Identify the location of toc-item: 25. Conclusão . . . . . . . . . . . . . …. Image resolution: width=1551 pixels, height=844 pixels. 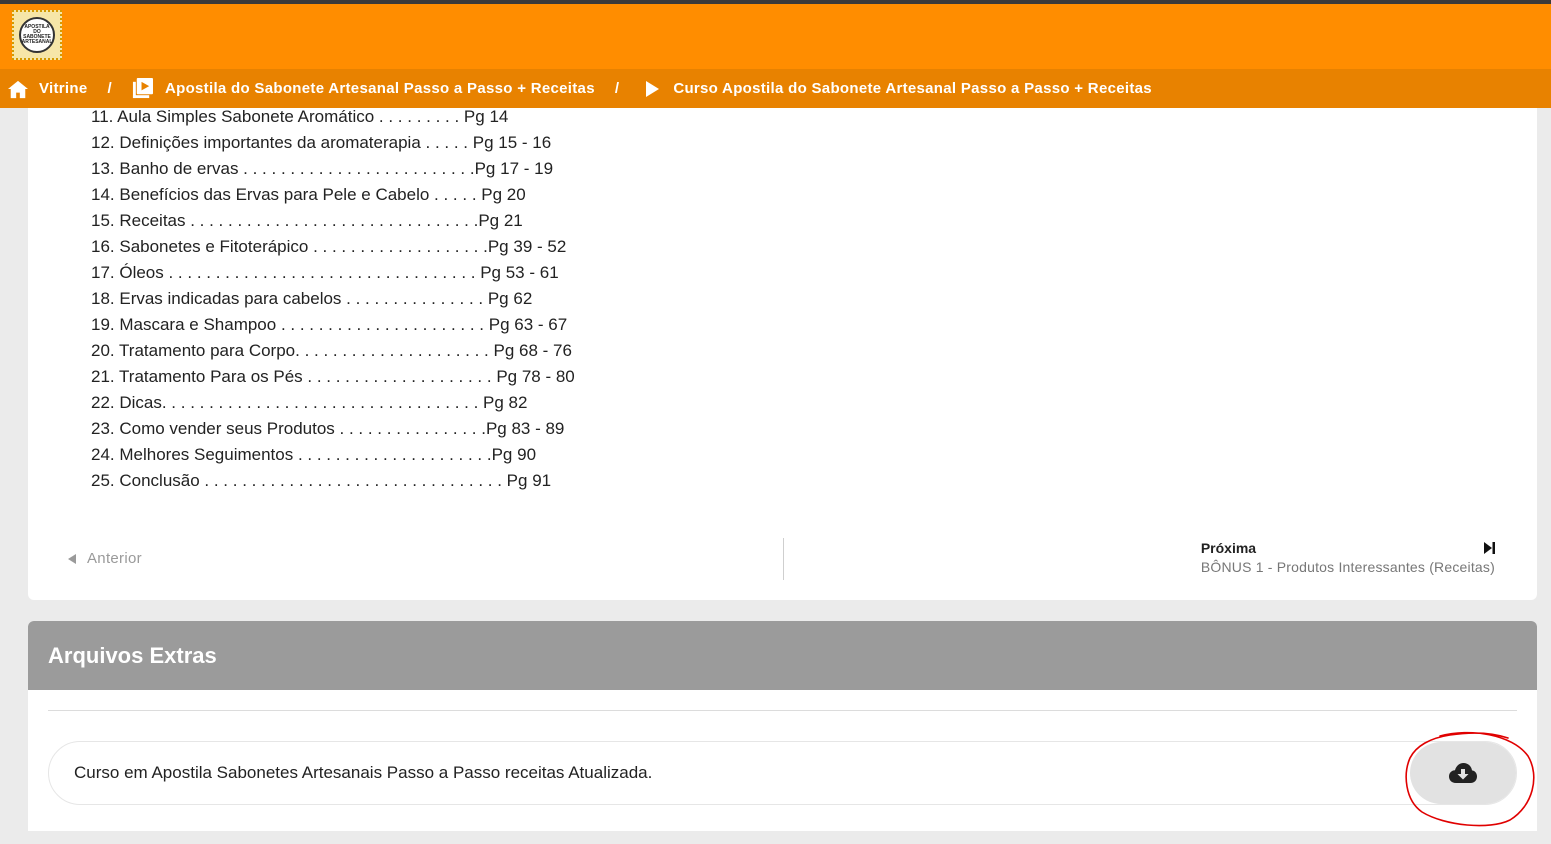
(321, 480).